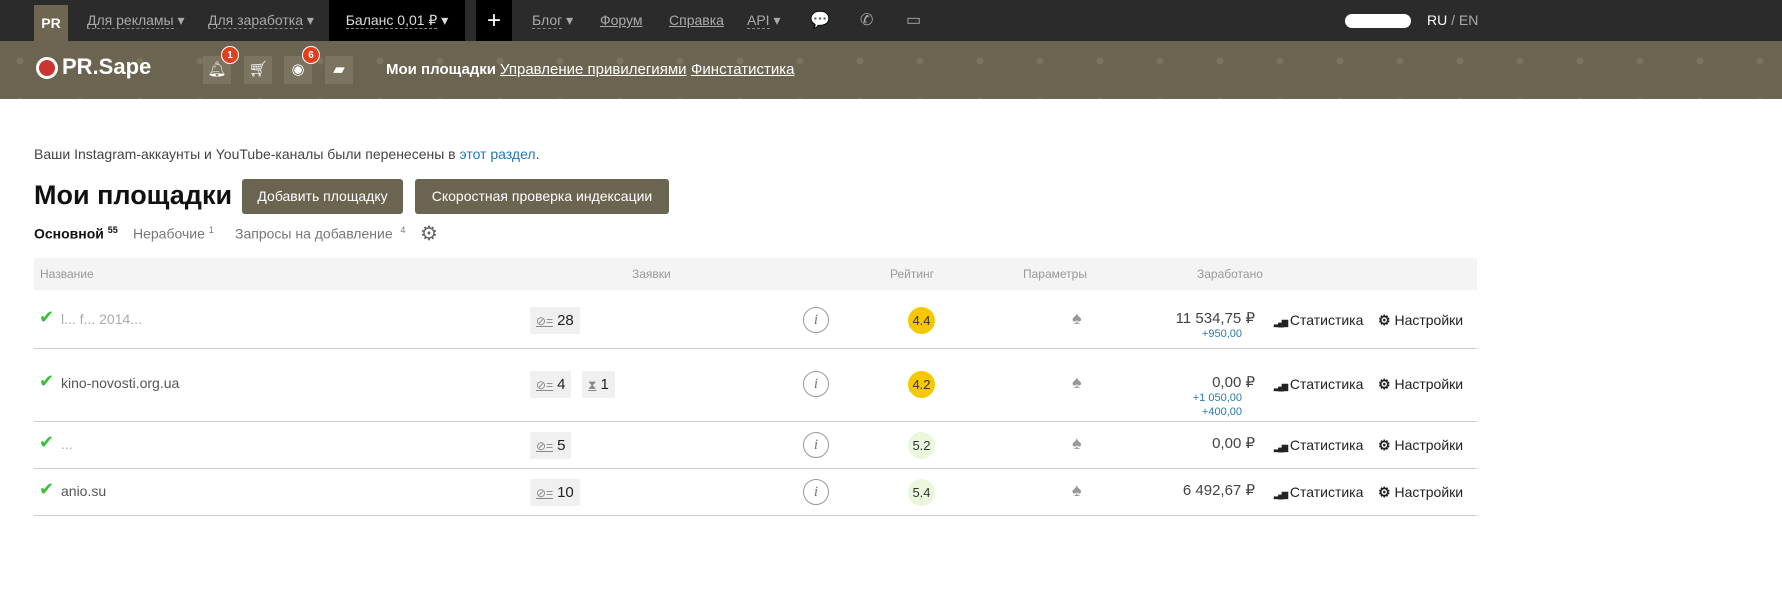  Describe the element at coordinates (651, 274) in the screenshot. I see `col-requests: Заявки` at that location.